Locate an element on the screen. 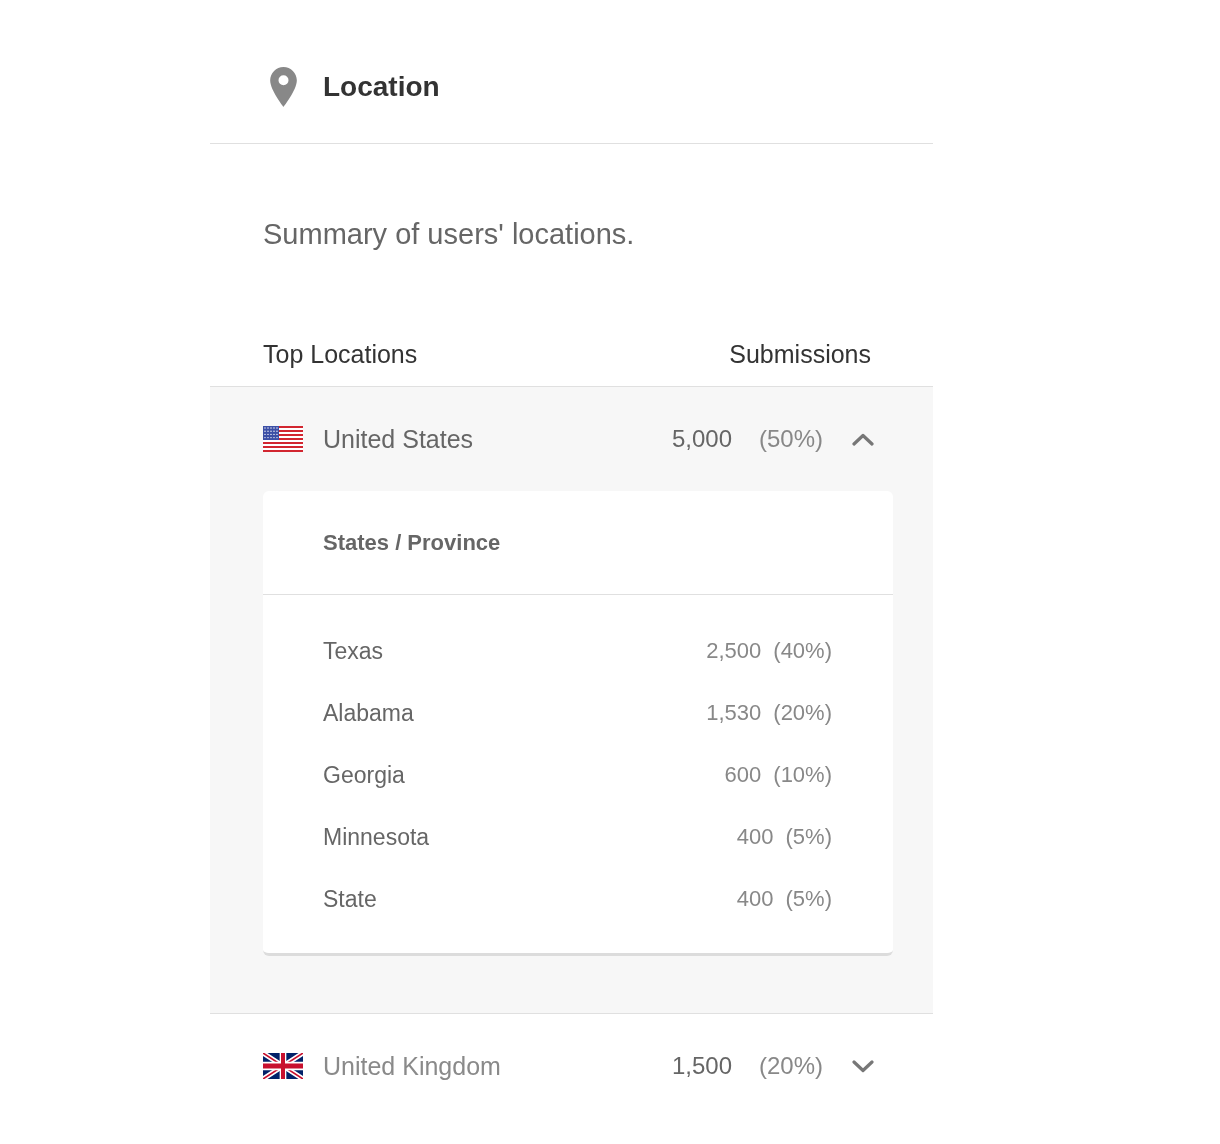 The height and width of the screenshot is (1144, 1220). state-percent: (20%) is located at coordinates (802, 713).